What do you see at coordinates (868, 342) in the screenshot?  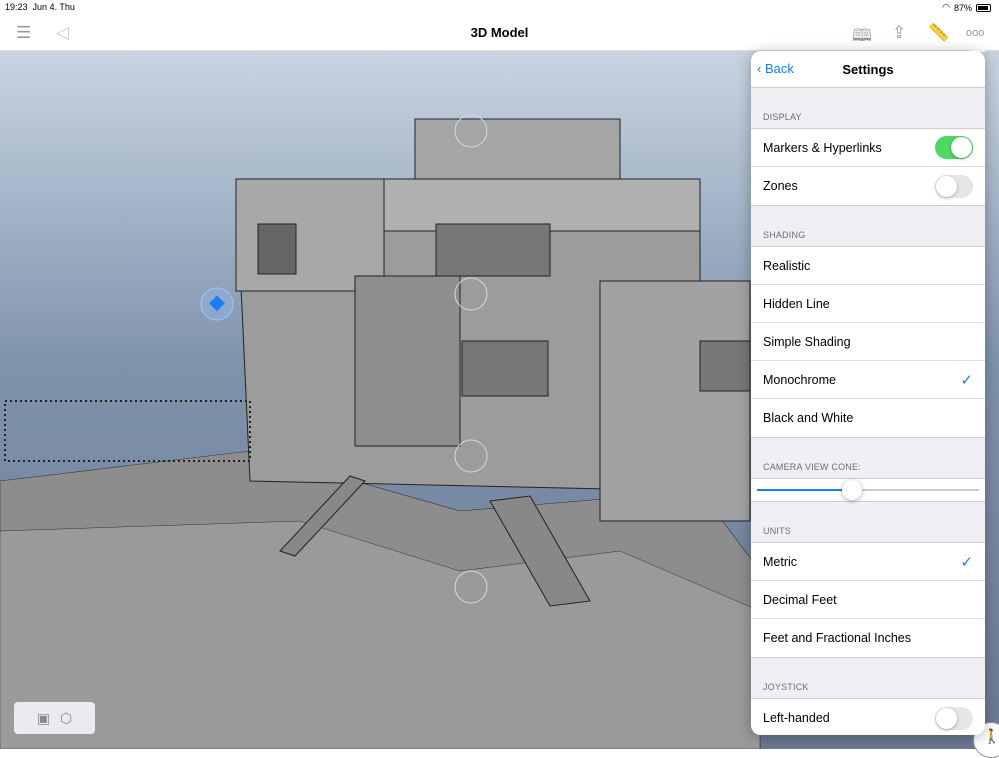 I see `shading-option-simple: Simple Shading` at bounding box center [868, 342].